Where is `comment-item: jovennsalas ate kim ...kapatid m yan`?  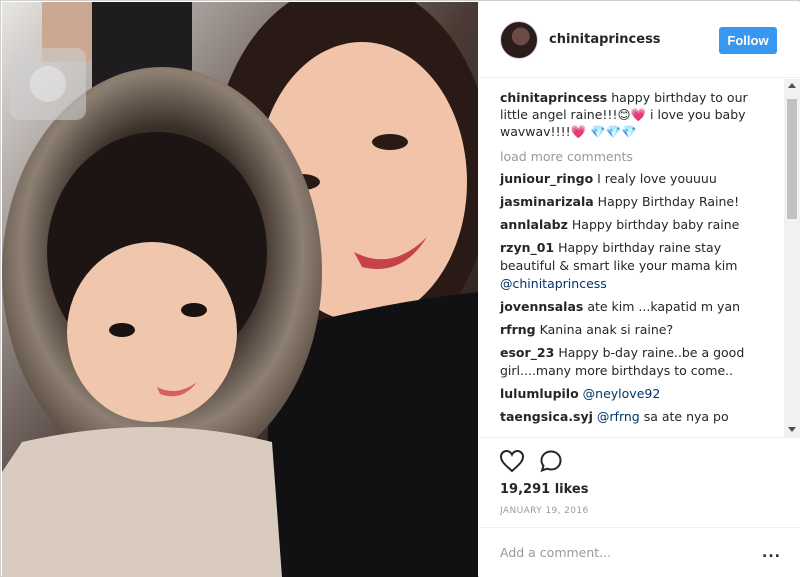 comment-item: jovennsalas ate kim ...kapatid m yan is located at coordinates (635, 307).